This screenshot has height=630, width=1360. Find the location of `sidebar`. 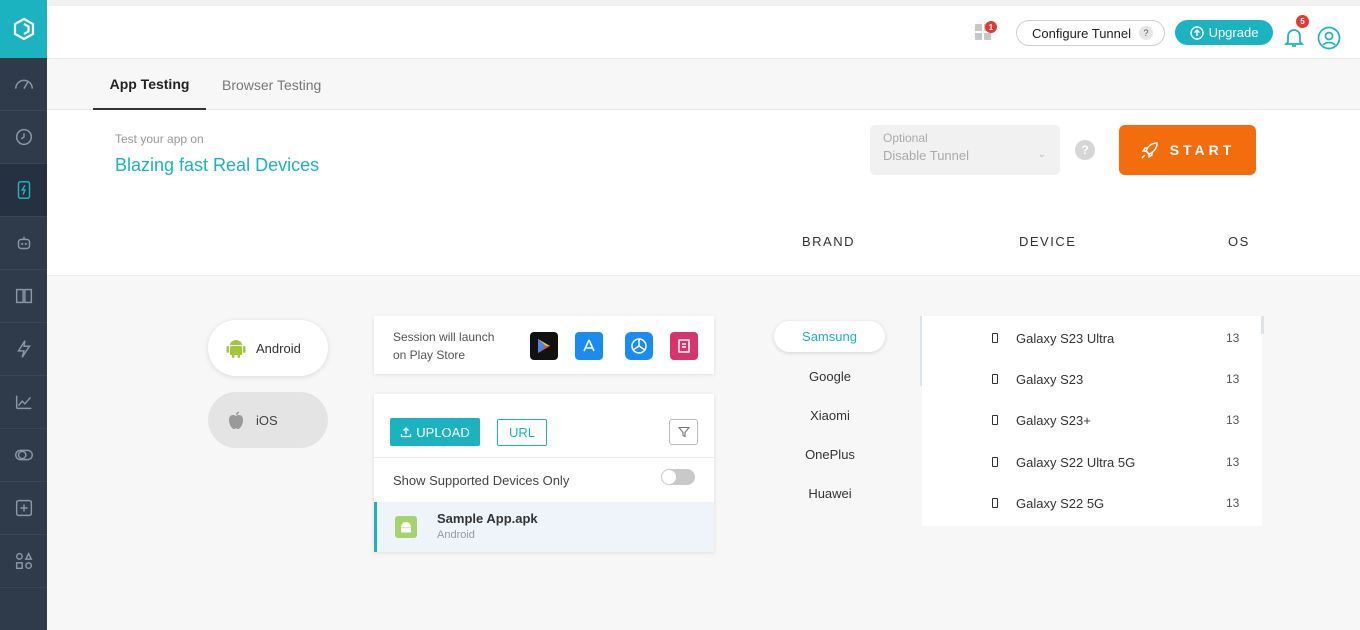

sidebar is located at coordinates (23, 315).